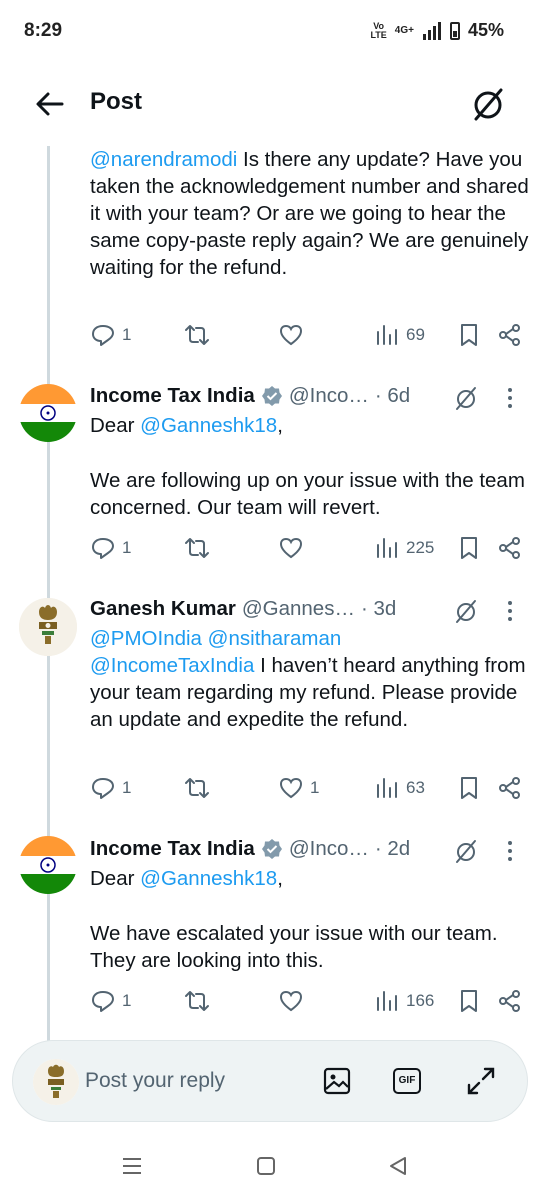 The image size is (540, 1200). I want to click on signal-icon, so click(431, 30).